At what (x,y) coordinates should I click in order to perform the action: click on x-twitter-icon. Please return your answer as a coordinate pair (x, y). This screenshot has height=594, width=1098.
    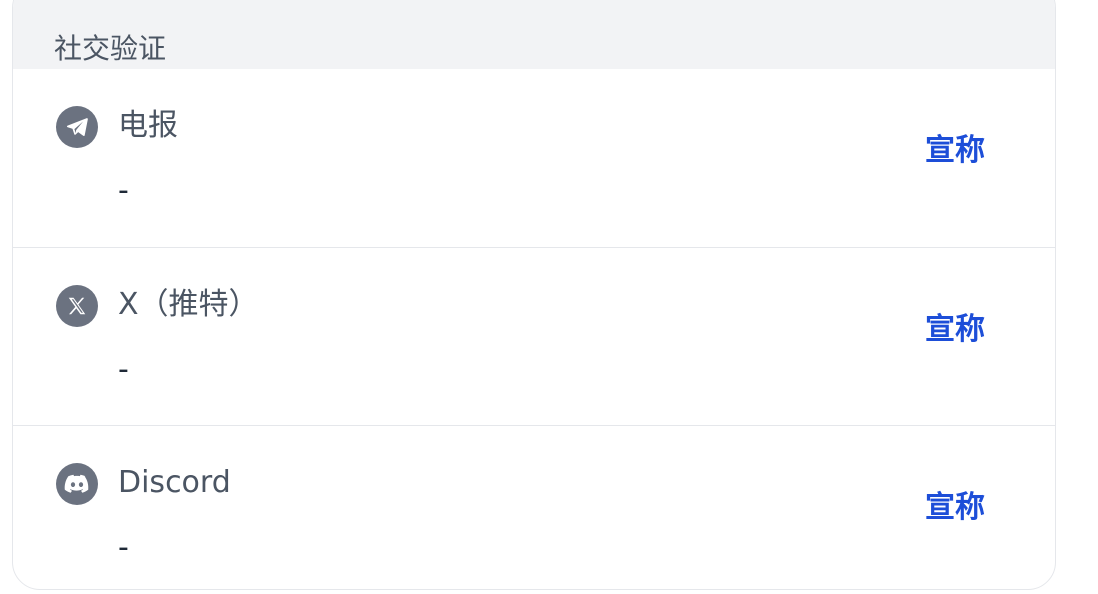
    Looking at the image, I should click on (77, 306).